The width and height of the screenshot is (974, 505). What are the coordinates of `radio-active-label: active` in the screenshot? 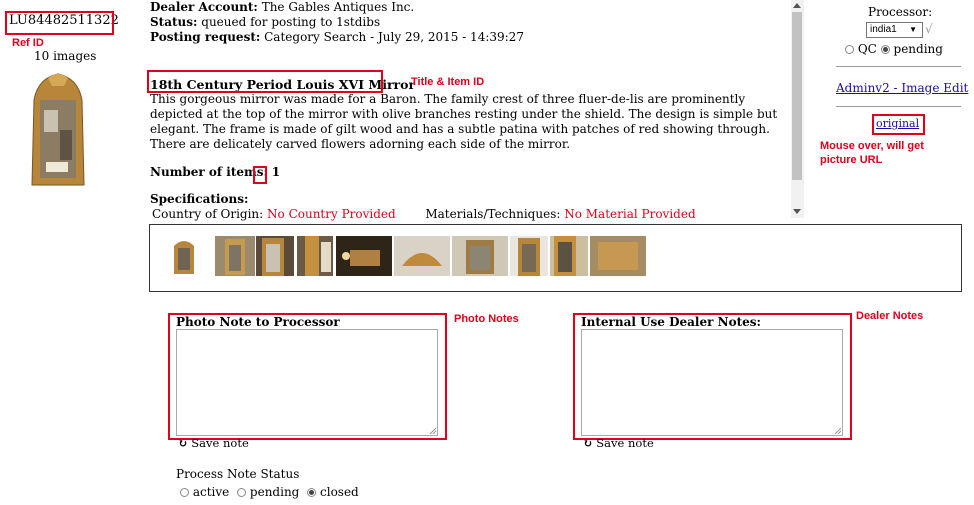 It's located at (211, 492).